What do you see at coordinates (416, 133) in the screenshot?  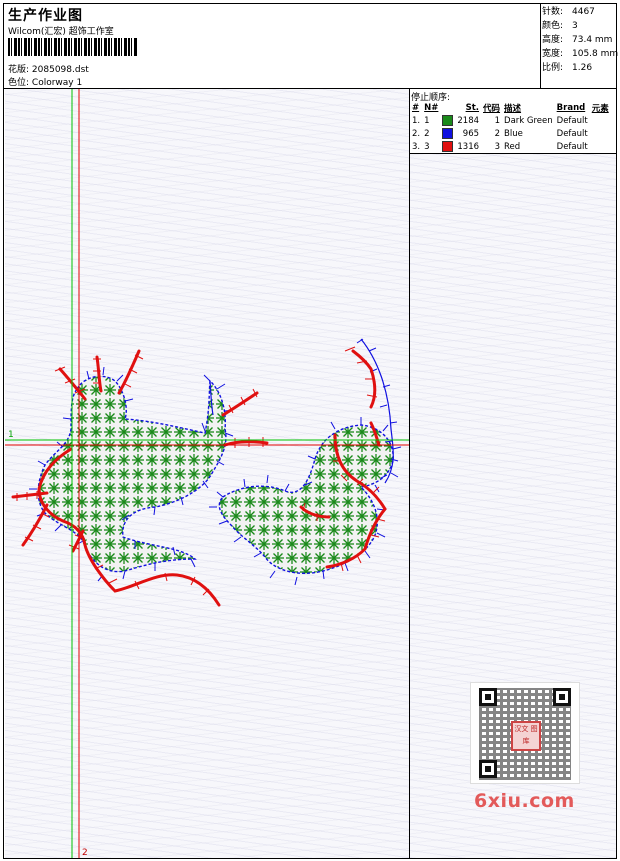 I see `cell-index: 2.` at bounding box center [416, 133].